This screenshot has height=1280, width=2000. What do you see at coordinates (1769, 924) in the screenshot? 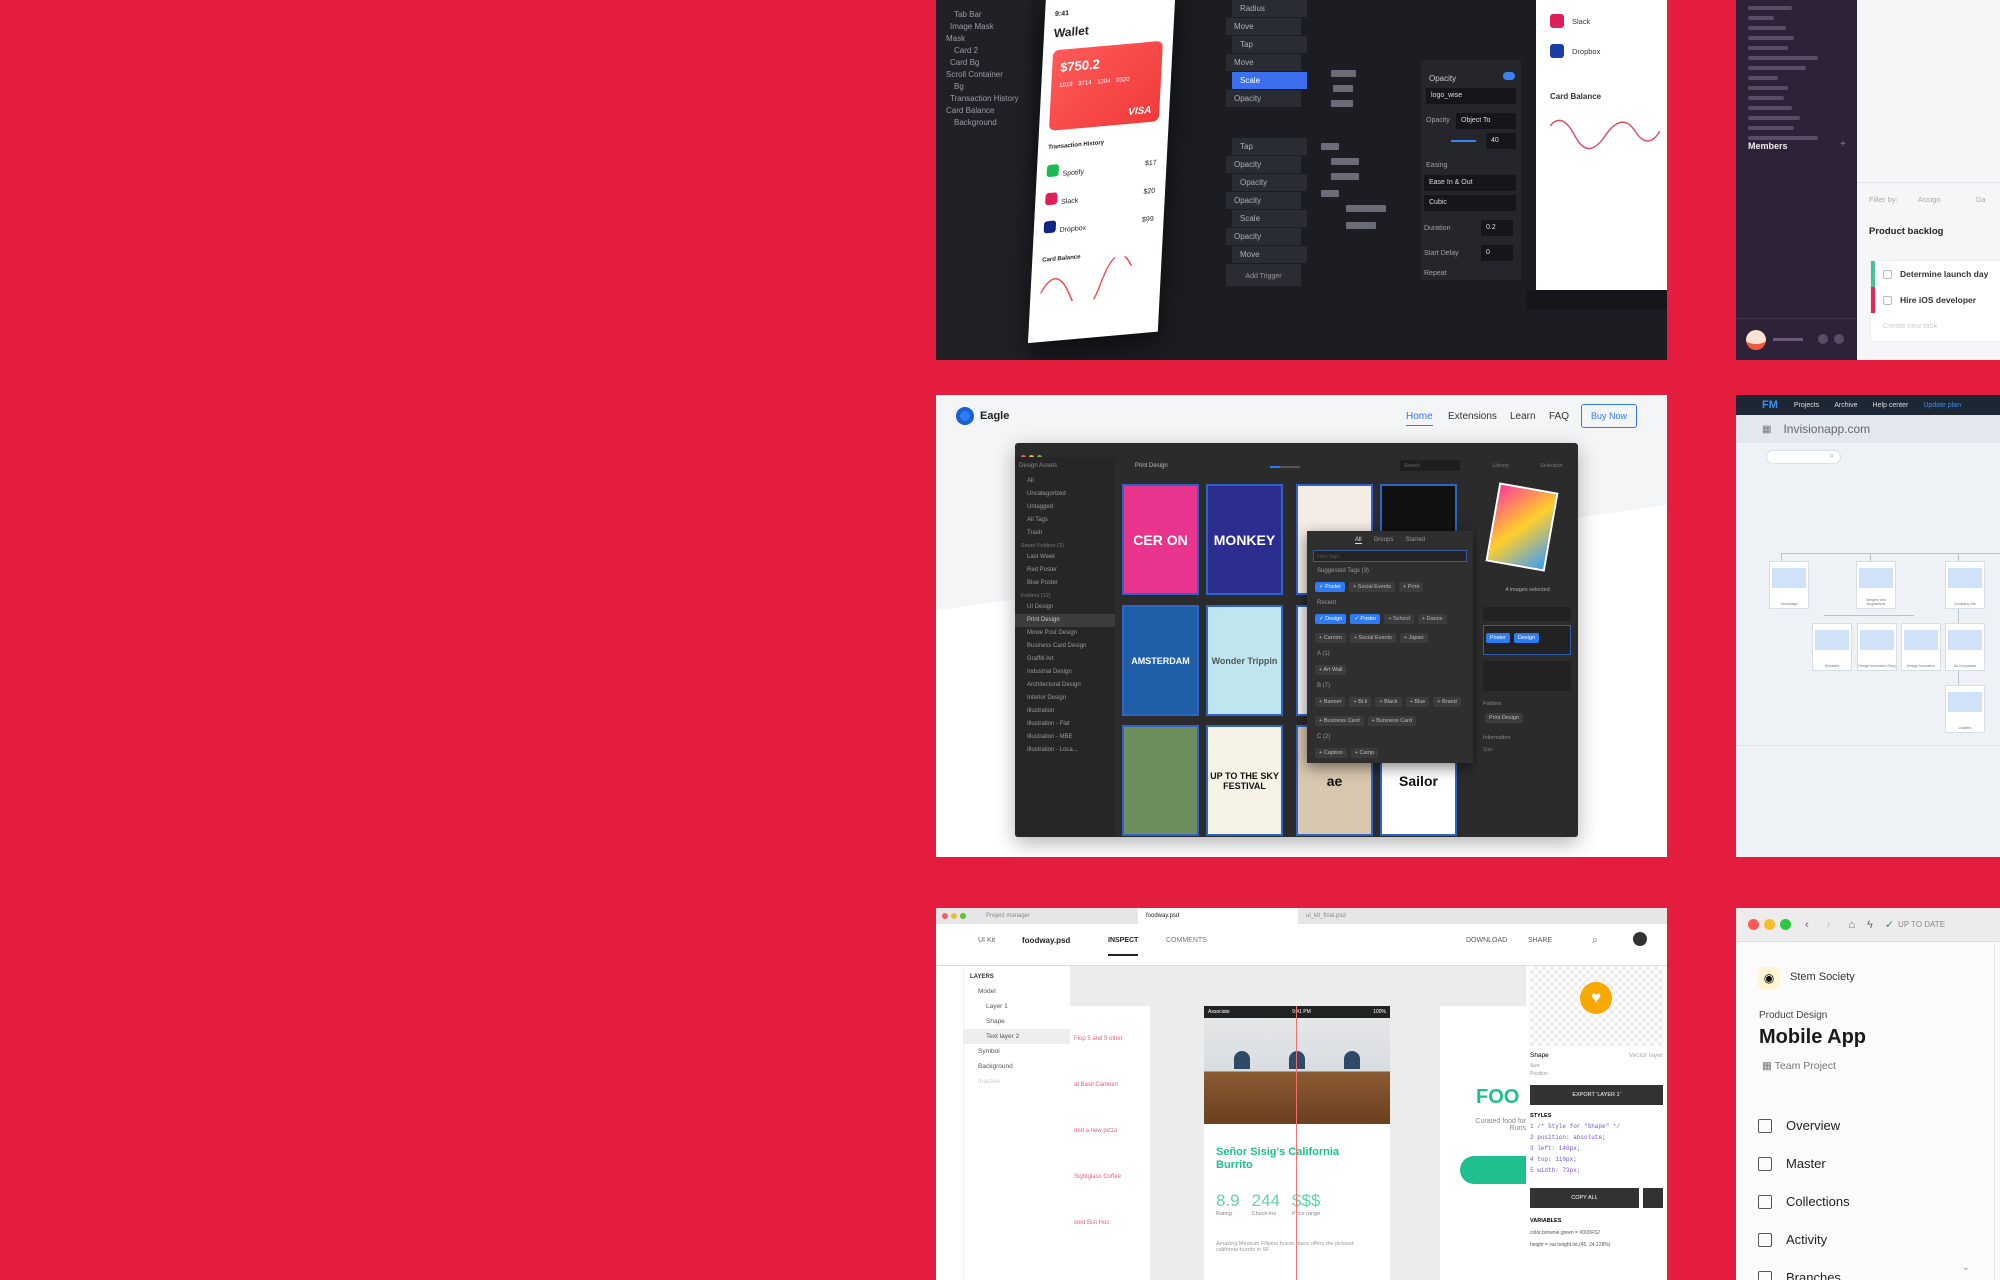
I see `minimize-button` at bounding box center [1769, 924].